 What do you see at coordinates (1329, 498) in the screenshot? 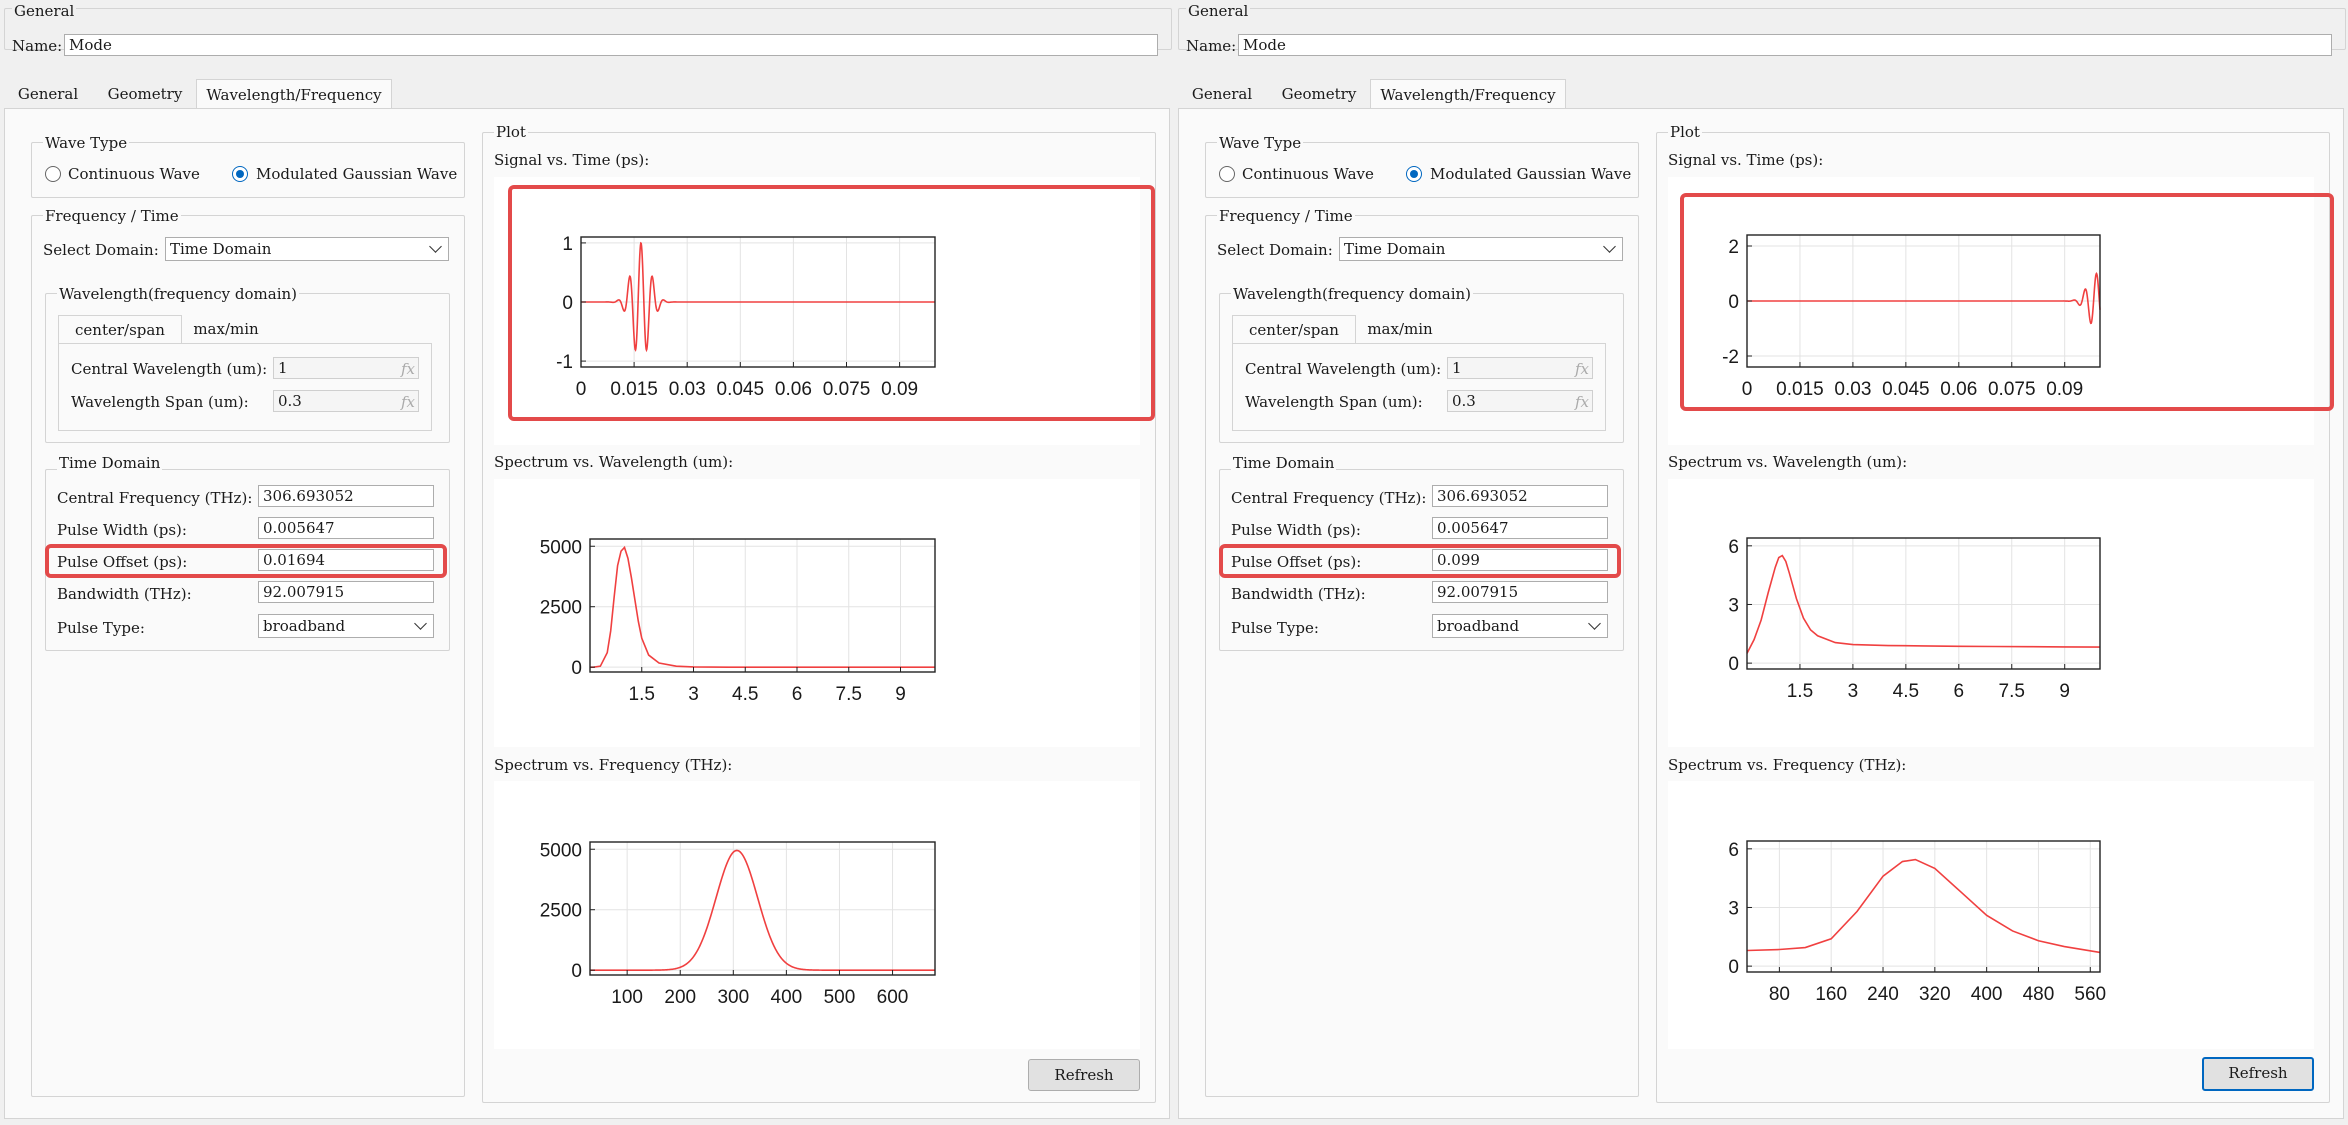
I see `central-frequency-label: Central Frequency (THz):` at bounding box center [1329, 498].